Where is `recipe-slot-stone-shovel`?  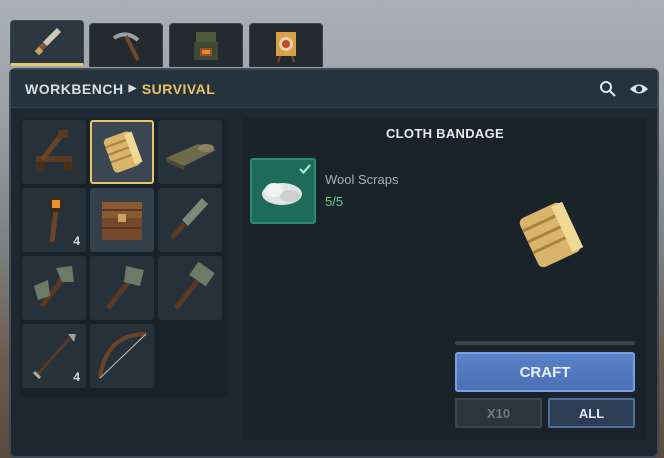 recipe-slot-stone-shovel is located at coordinates (122, 288).